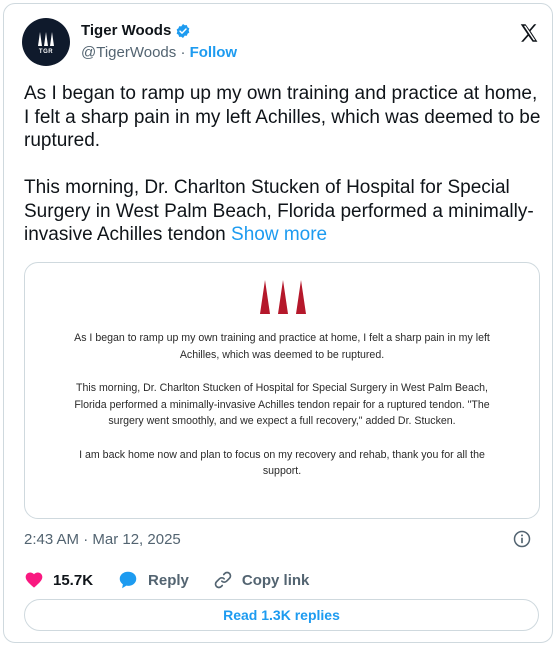 This screenshot has width=558, height=648. What do you see at coordinates (282, 44) in the screenshot?
I see `tweet-header: TGR Tiger Woods @TigerWoods · Follow` at bounding box center [282, 44].